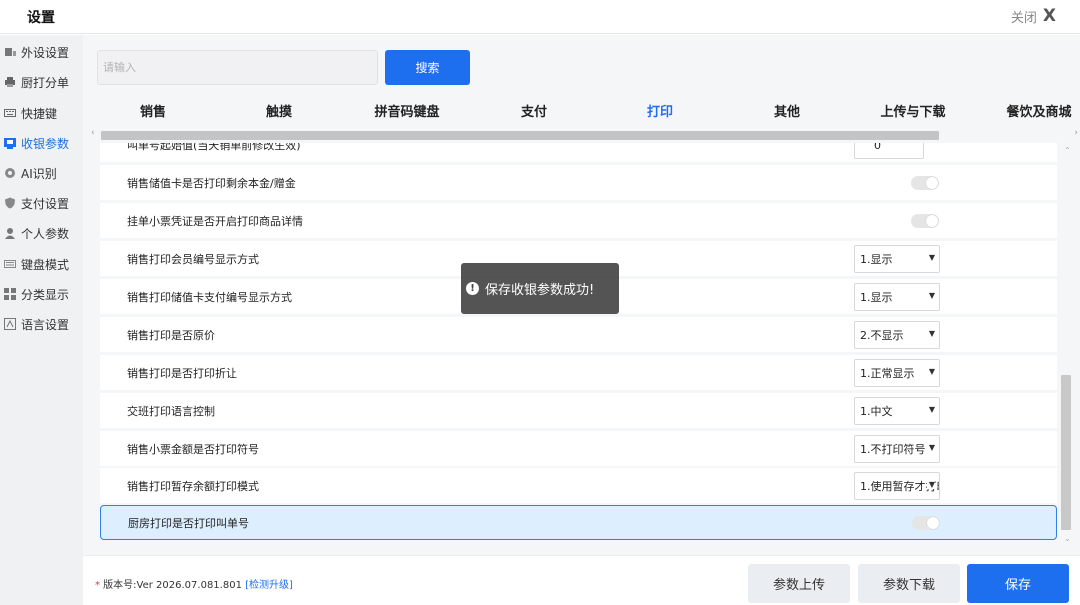 Image resolution: width=1080 pixels, height=605 pixels. Describe the element at coordinates (472, 288) in the screenshot. I see `info-icon: !` at that location.